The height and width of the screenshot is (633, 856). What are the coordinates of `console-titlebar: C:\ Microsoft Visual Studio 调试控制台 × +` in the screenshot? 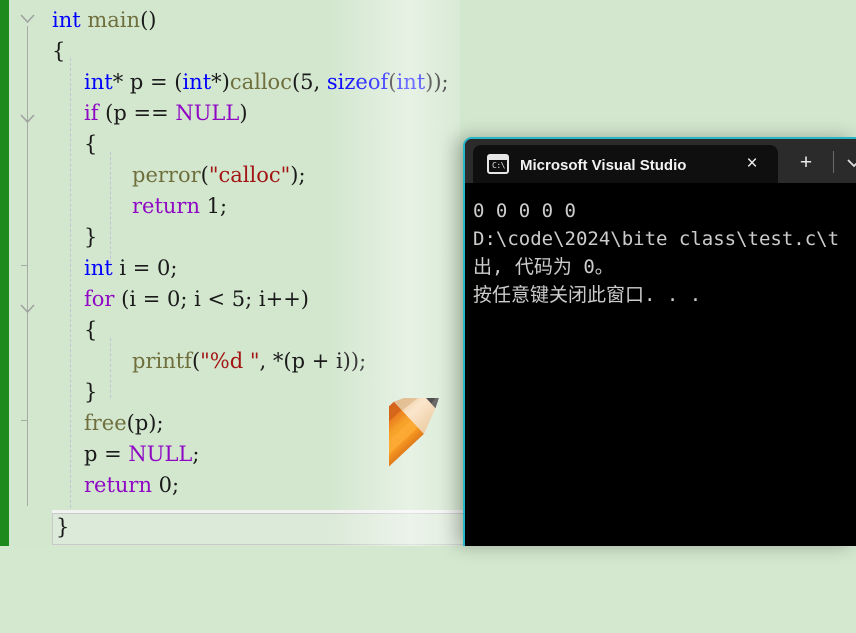 It's located at (660, 161).